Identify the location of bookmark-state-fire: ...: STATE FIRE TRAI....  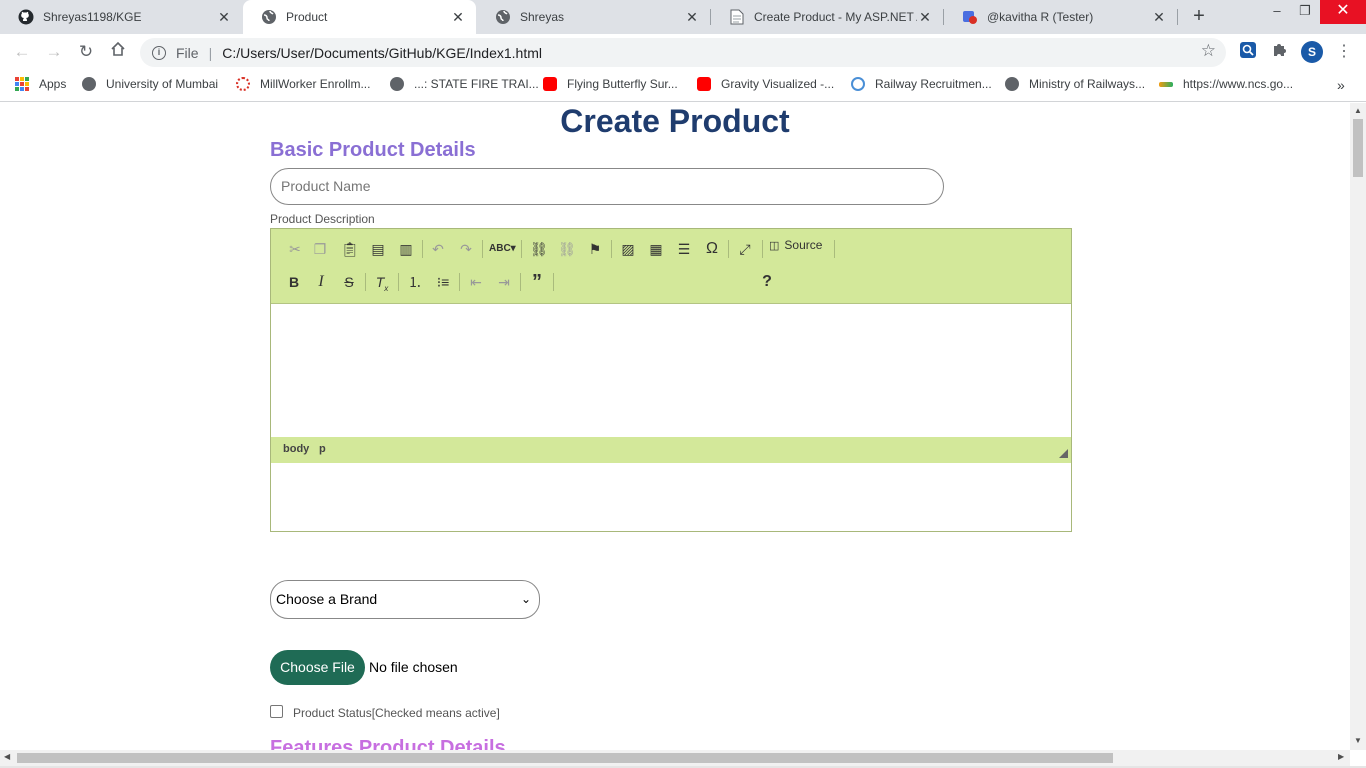
(464, 84).